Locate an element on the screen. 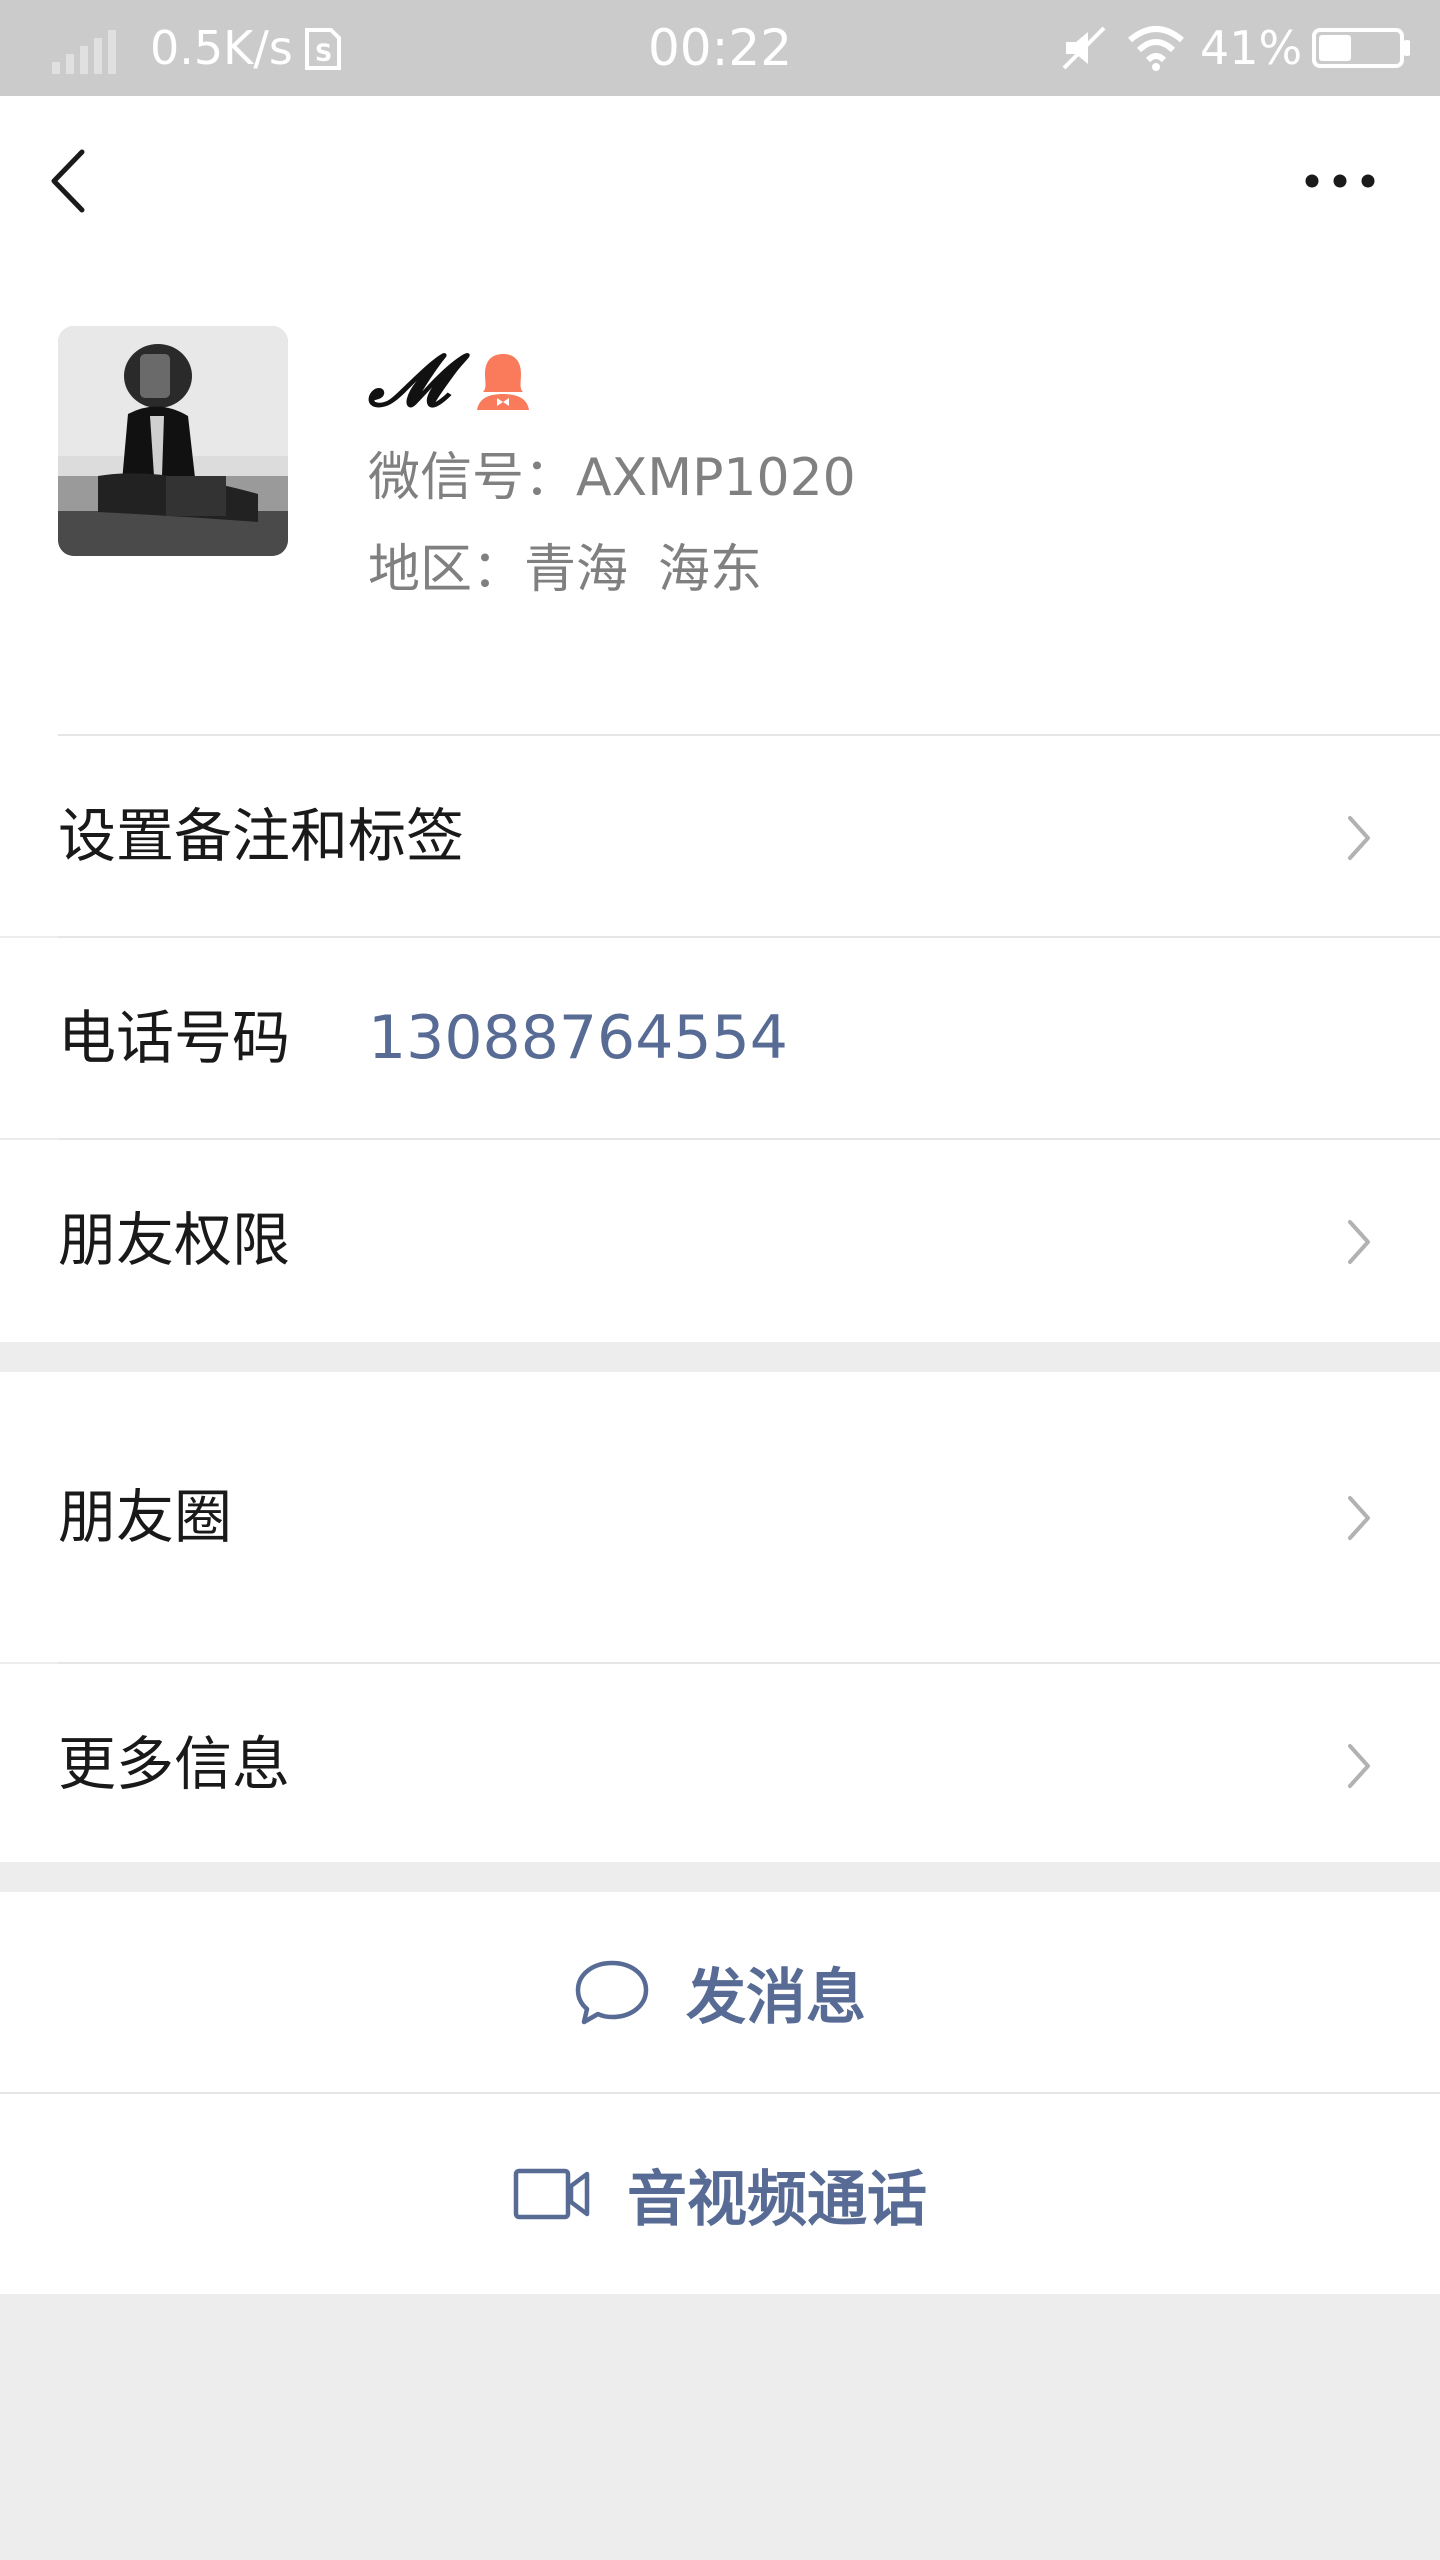 This screenshot has width=1440, height=2560. contact-name: 𝓜 is located at coordinates (408, 379).